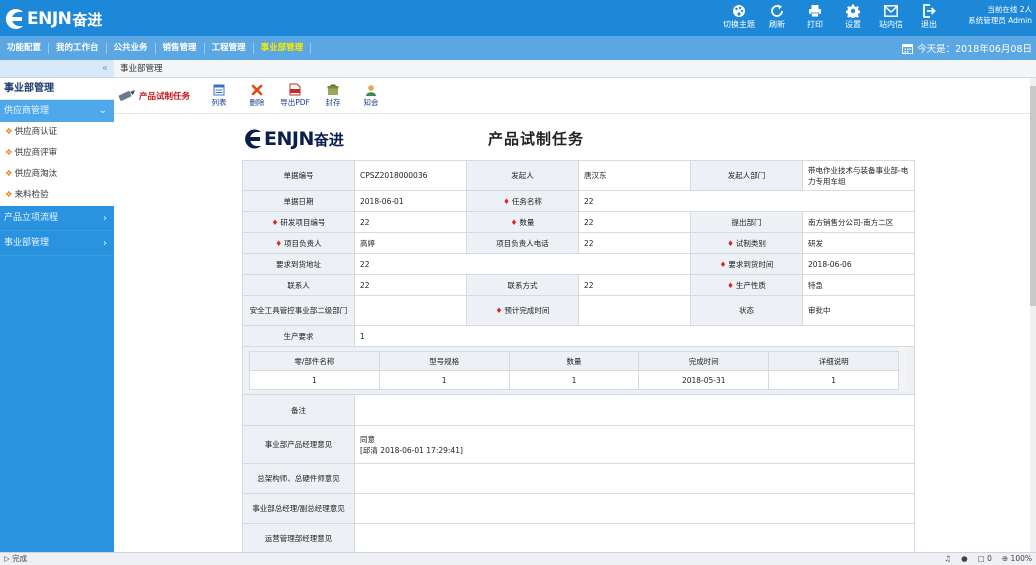 The width and height of the screenshot is (1036, 565). I want to click on print-button: 打印, so click(815, 18).